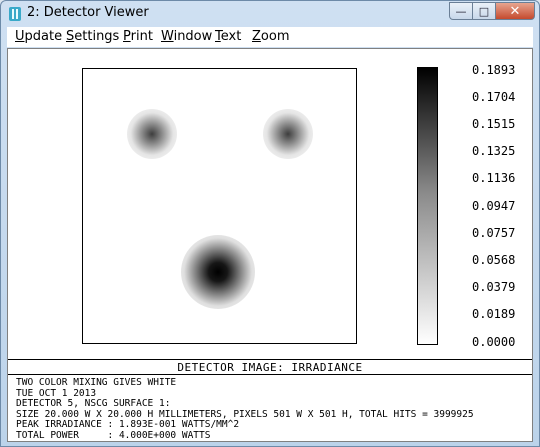 This screenshot has width=540, height=447. I want to click on minimize-icon: —, so click(461, 11).